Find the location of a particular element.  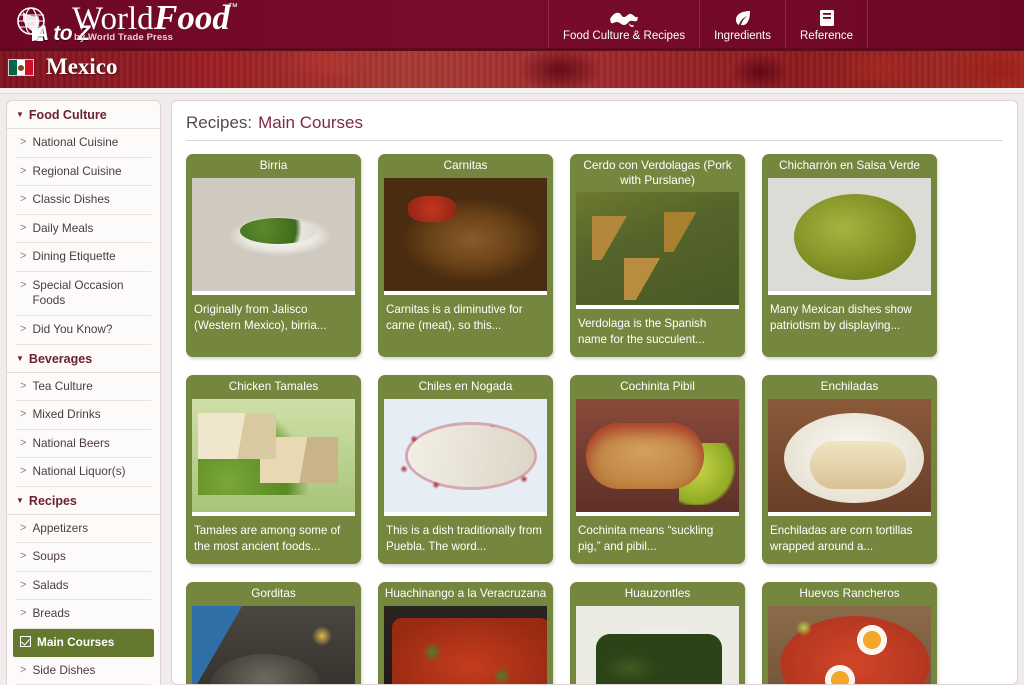

recipe-card-title: Birria is located at coordinates (273, 165).